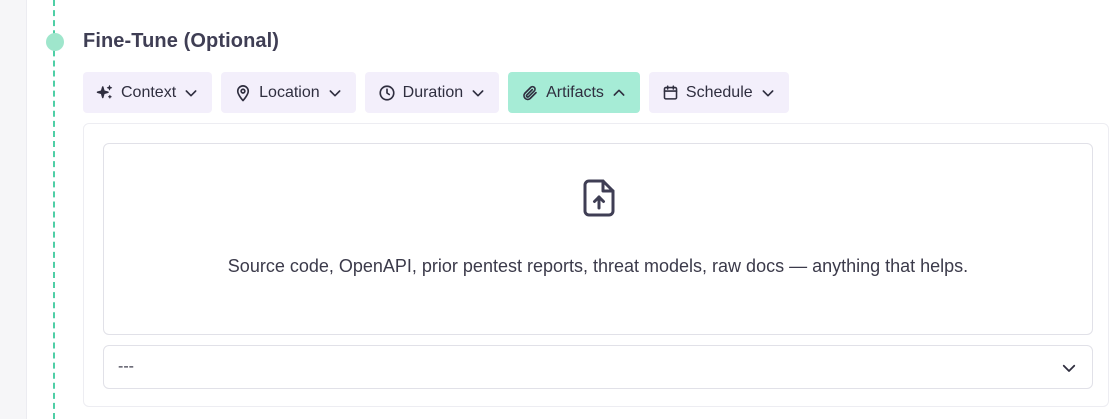  I want to click on artifacts-chip-label: Artifacts, so click(575, 92).